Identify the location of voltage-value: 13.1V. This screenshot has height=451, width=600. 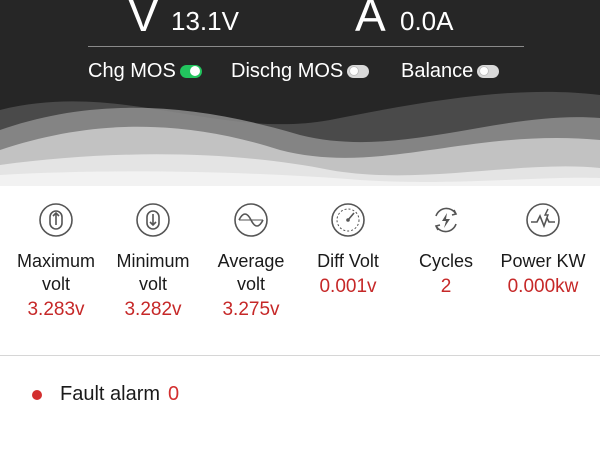
(205, 21).